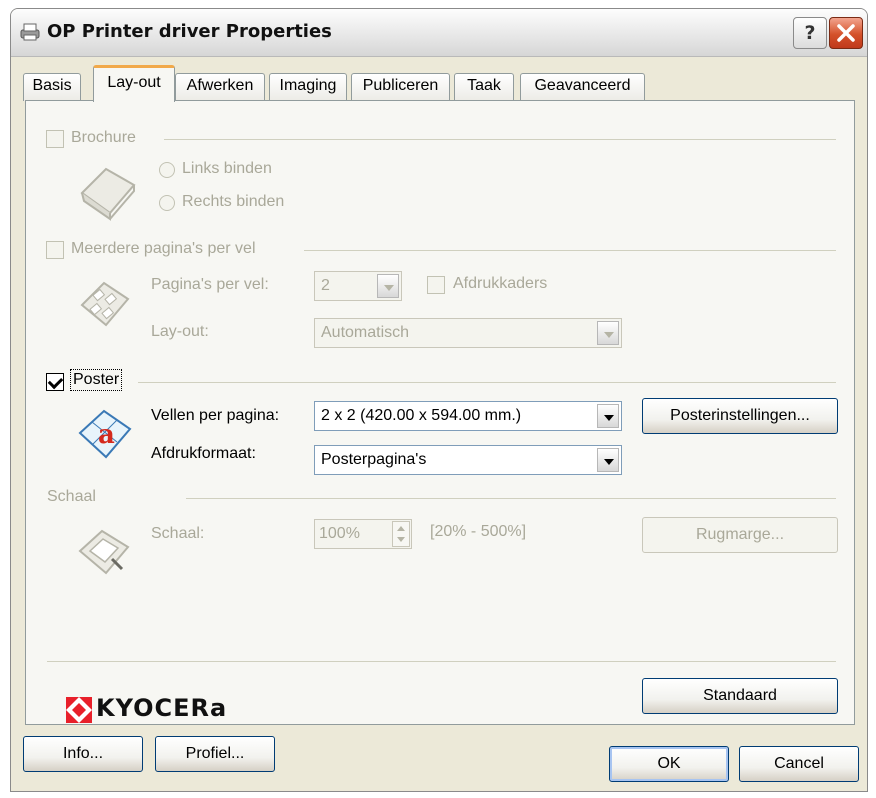 The image size is (876, 798). Describe the element at coordinates (220, 87) in the screenshot. I see `tab-afwerken: Afwerken` at that location.